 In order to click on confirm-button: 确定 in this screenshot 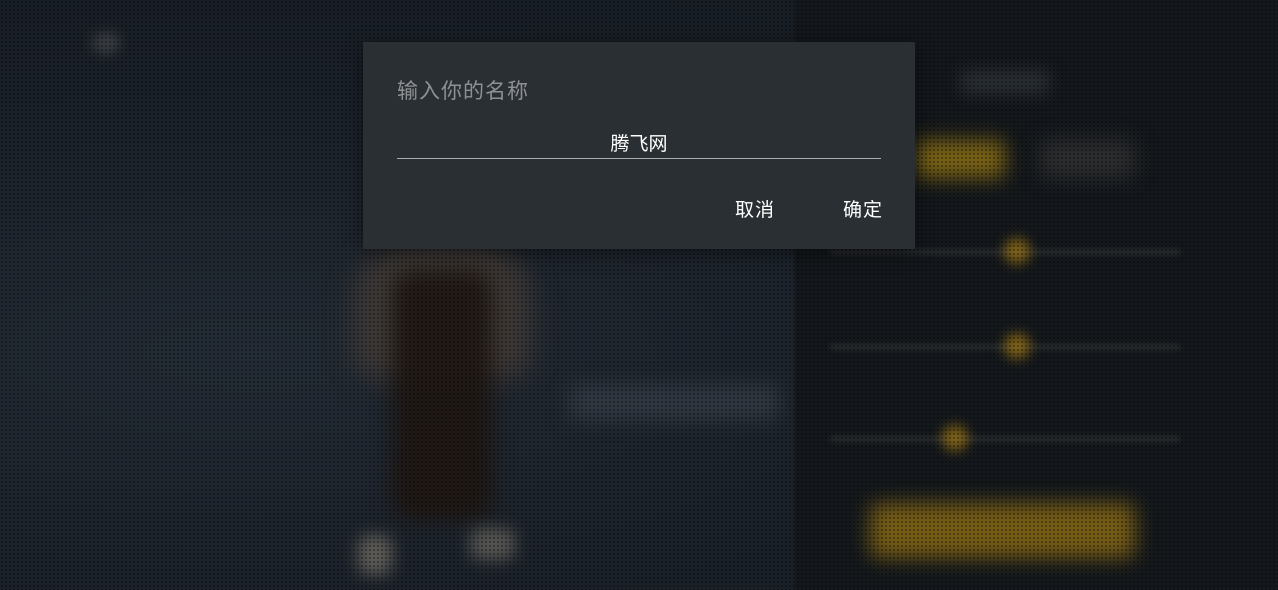, I will do `click(863, 208)`.